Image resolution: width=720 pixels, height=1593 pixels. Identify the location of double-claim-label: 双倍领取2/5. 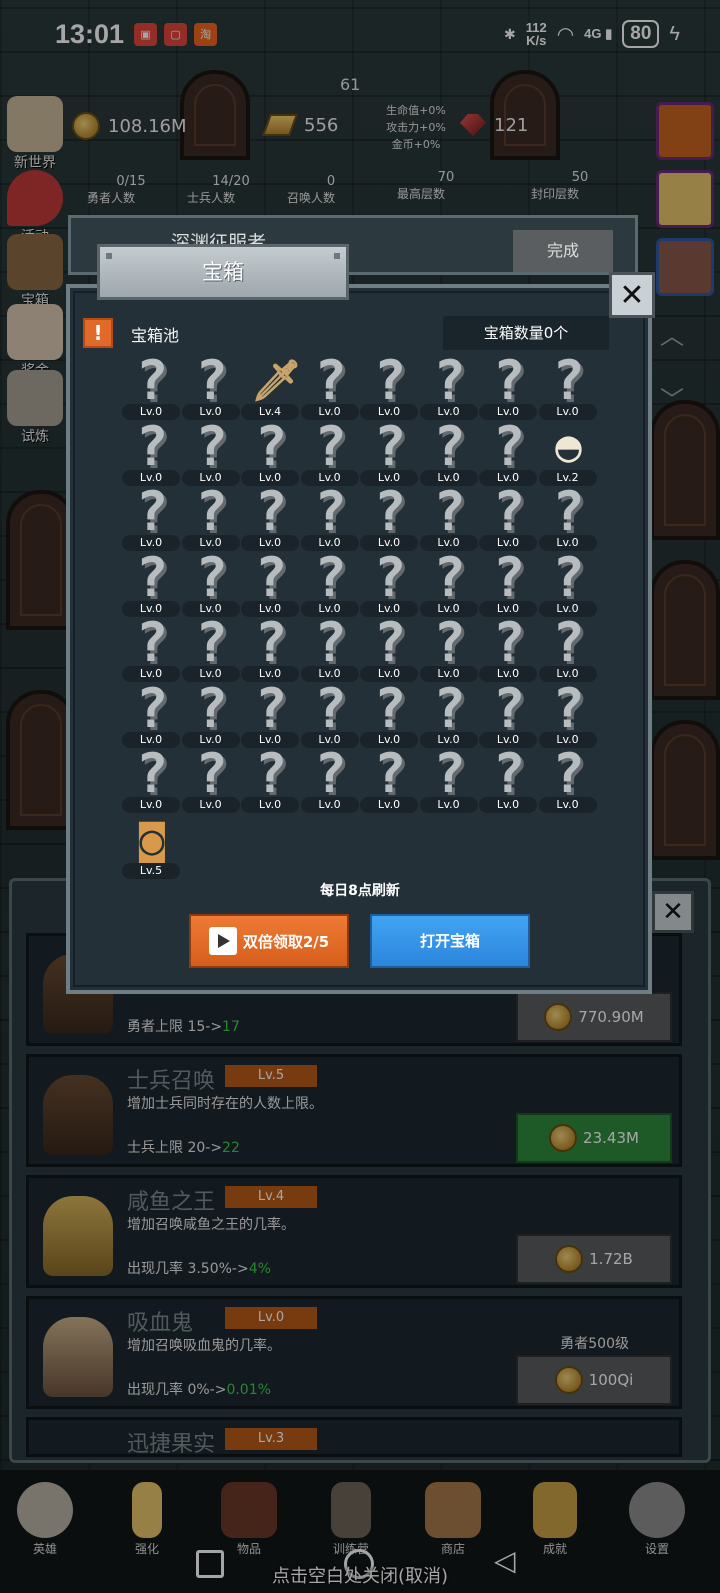
(286, 941).